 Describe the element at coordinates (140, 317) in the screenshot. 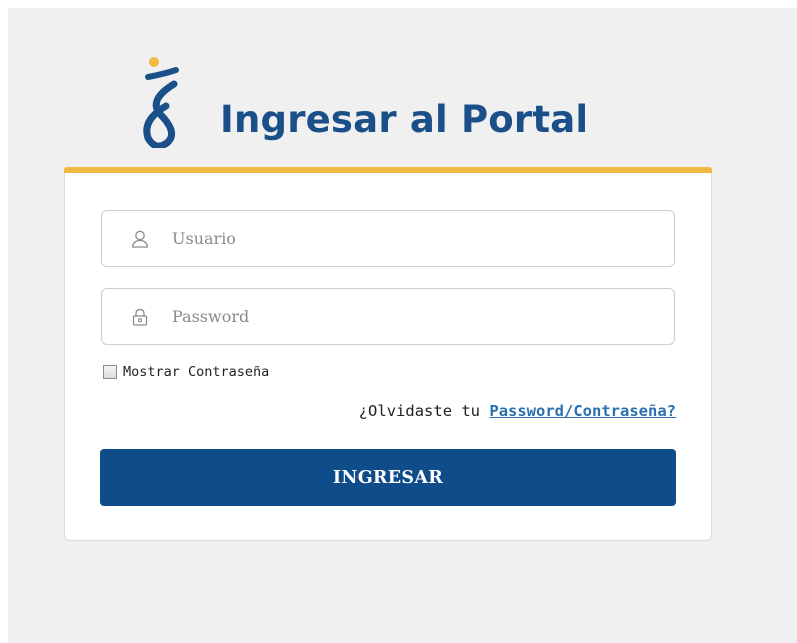

I see `lock-icon` at that location.